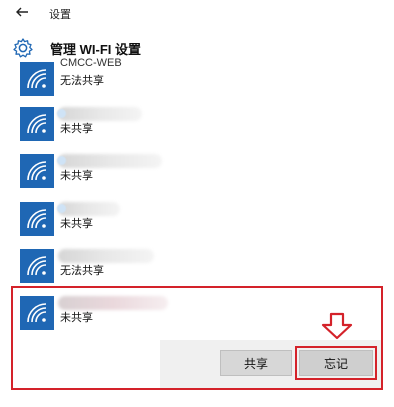 The height and width of the screenshot is (407, 394). Describe the element at coordinates (190, 269) in the screenshot. I see `list-item: 无法共享` at that location.